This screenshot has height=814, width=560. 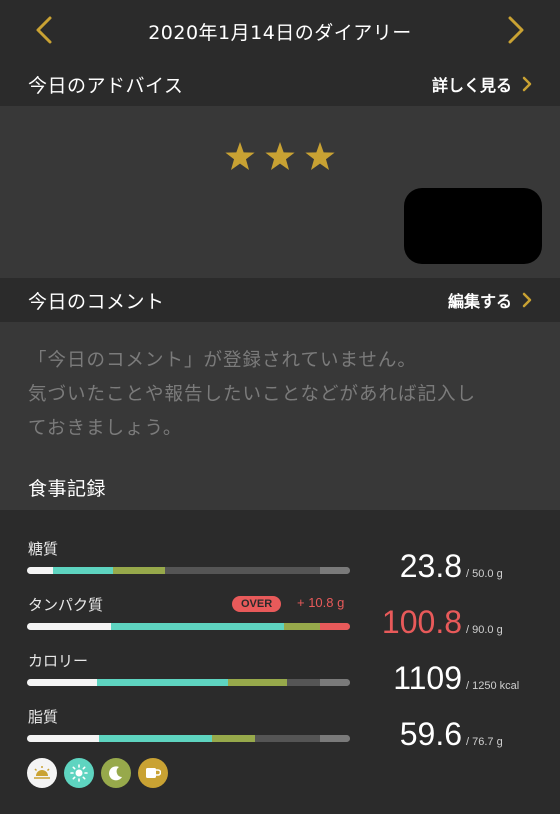 What do you see at coordinates (153, 773) in the screenshot?
I see `cup-icon` at bounding box center [153, 773].